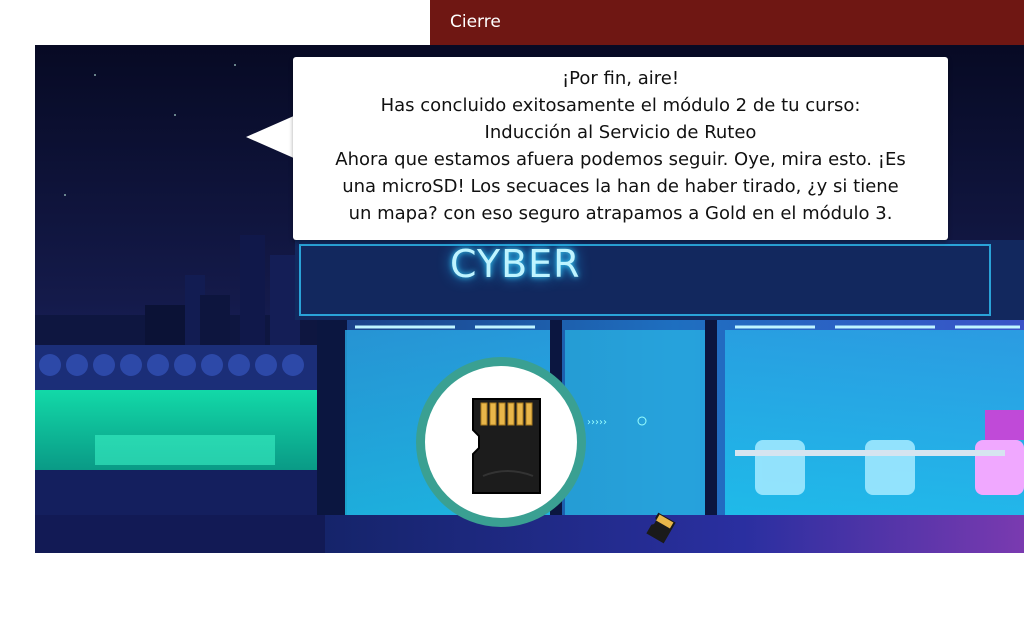 The width and height of the screenshot is (1024, 620). I want to click on microsd-highlight-circle, so click(501, 442).